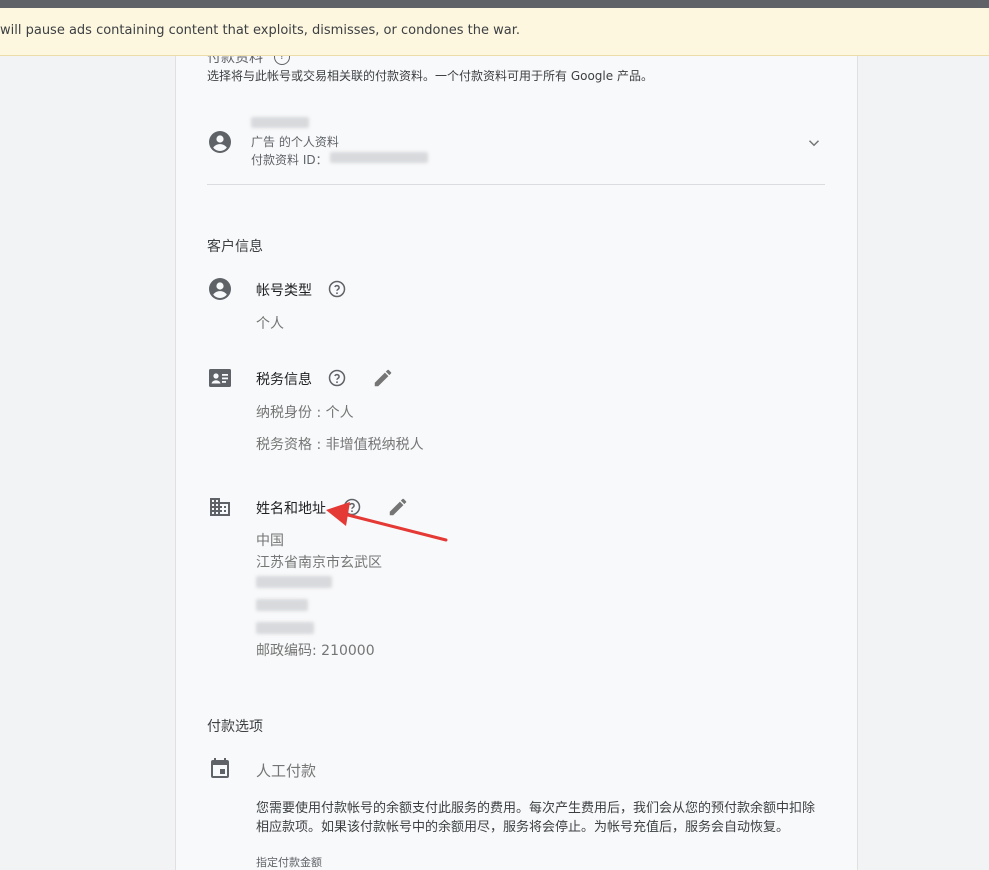 This screenshot has height=870, width=989. What do you see at coordinates (319, 563) in the screenshot?
I see `address-region: 江苏省南京市玄武区` at bounding box center [319, 563].